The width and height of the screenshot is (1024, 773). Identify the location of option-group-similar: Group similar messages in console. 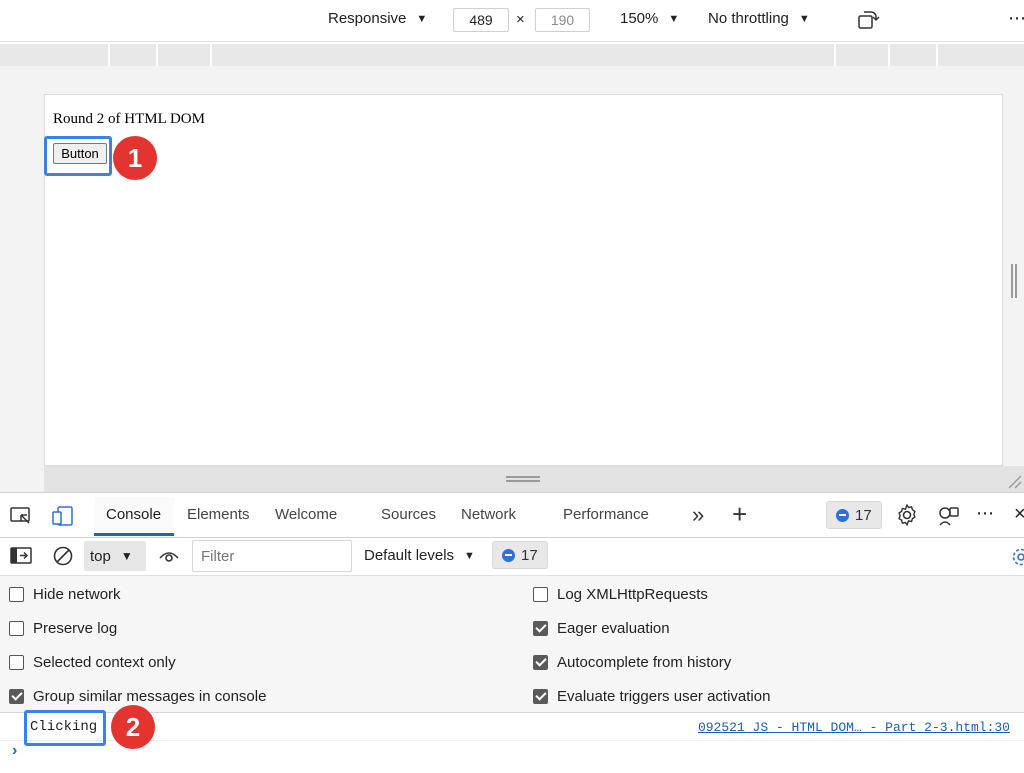
(137, 696).